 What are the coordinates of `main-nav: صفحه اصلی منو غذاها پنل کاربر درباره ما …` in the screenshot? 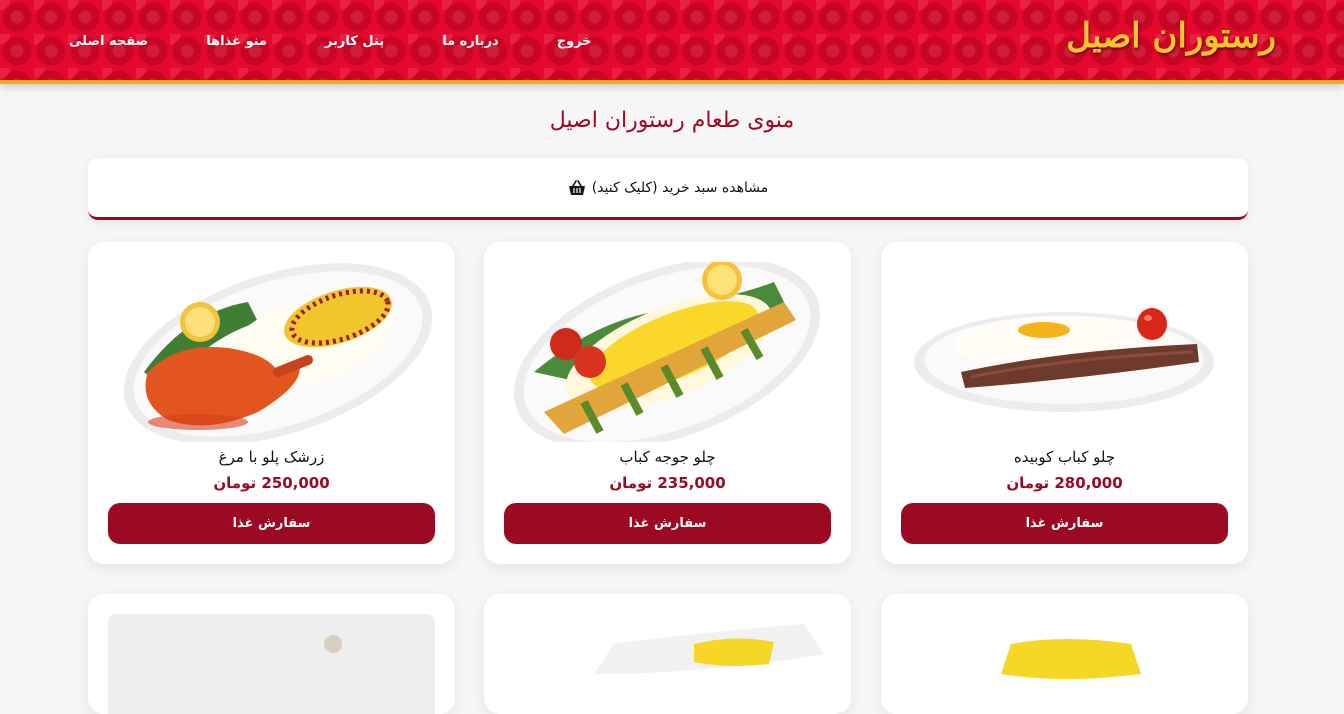 It's located at (330, 42).